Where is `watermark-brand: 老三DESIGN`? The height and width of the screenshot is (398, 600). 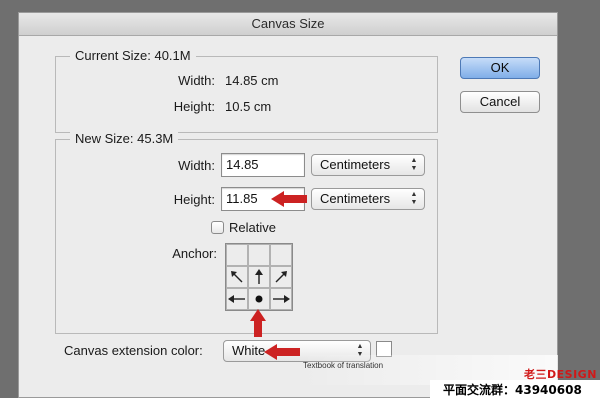 watermark-brand: 老三DESIGN is located at coordinates (560, 374).